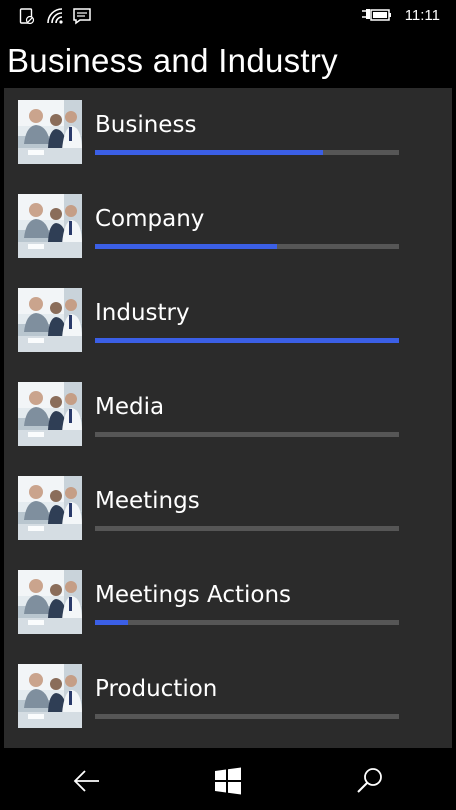  Describe the element at coordinates (228, 222) in the screenshot. I see `list-item: Company` at that location.